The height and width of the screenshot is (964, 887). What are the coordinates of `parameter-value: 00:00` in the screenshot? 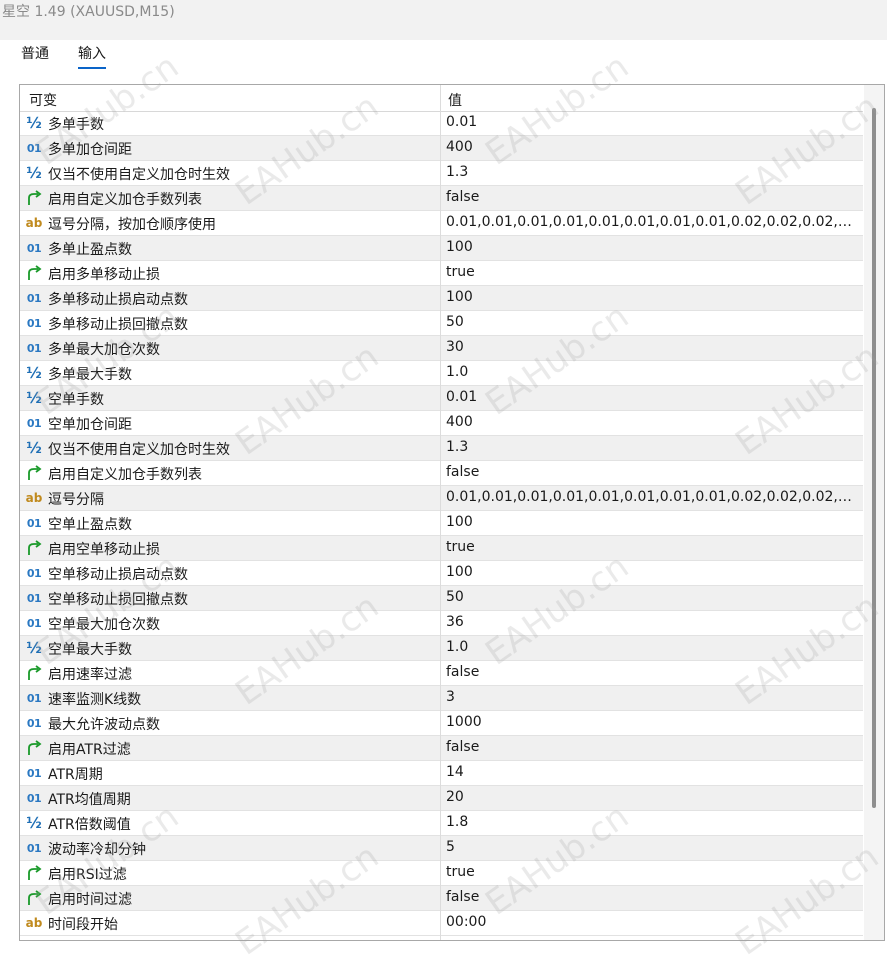 It's located at (652, 922).